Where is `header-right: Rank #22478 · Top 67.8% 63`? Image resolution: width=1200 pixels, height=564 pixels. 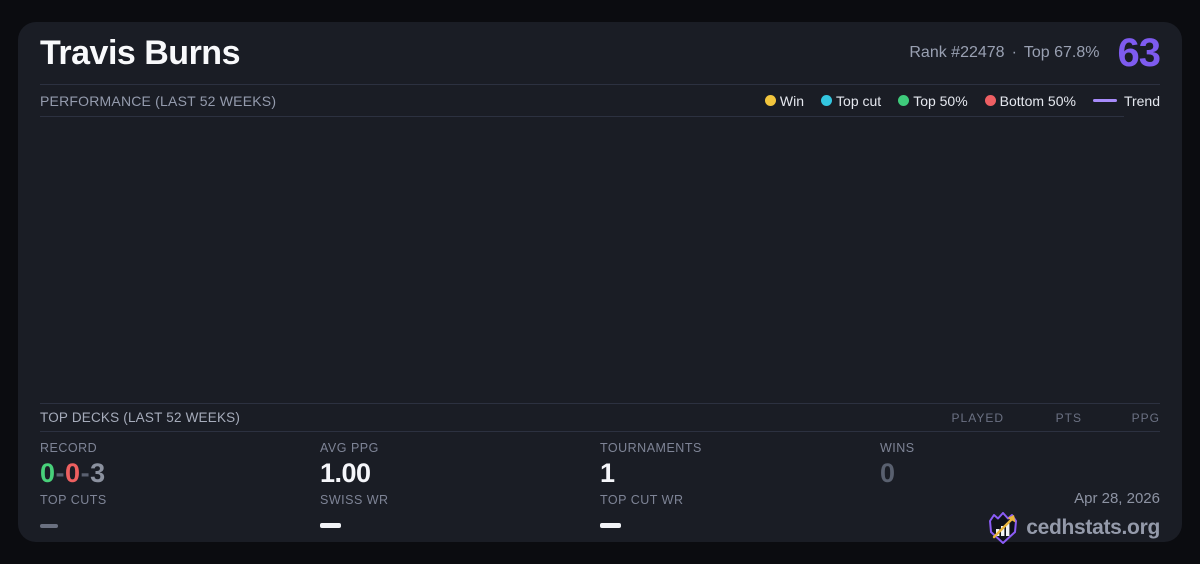
header-right: Rank #22478 · Top 67.8% 63 is located at coordinates (1035, 53).